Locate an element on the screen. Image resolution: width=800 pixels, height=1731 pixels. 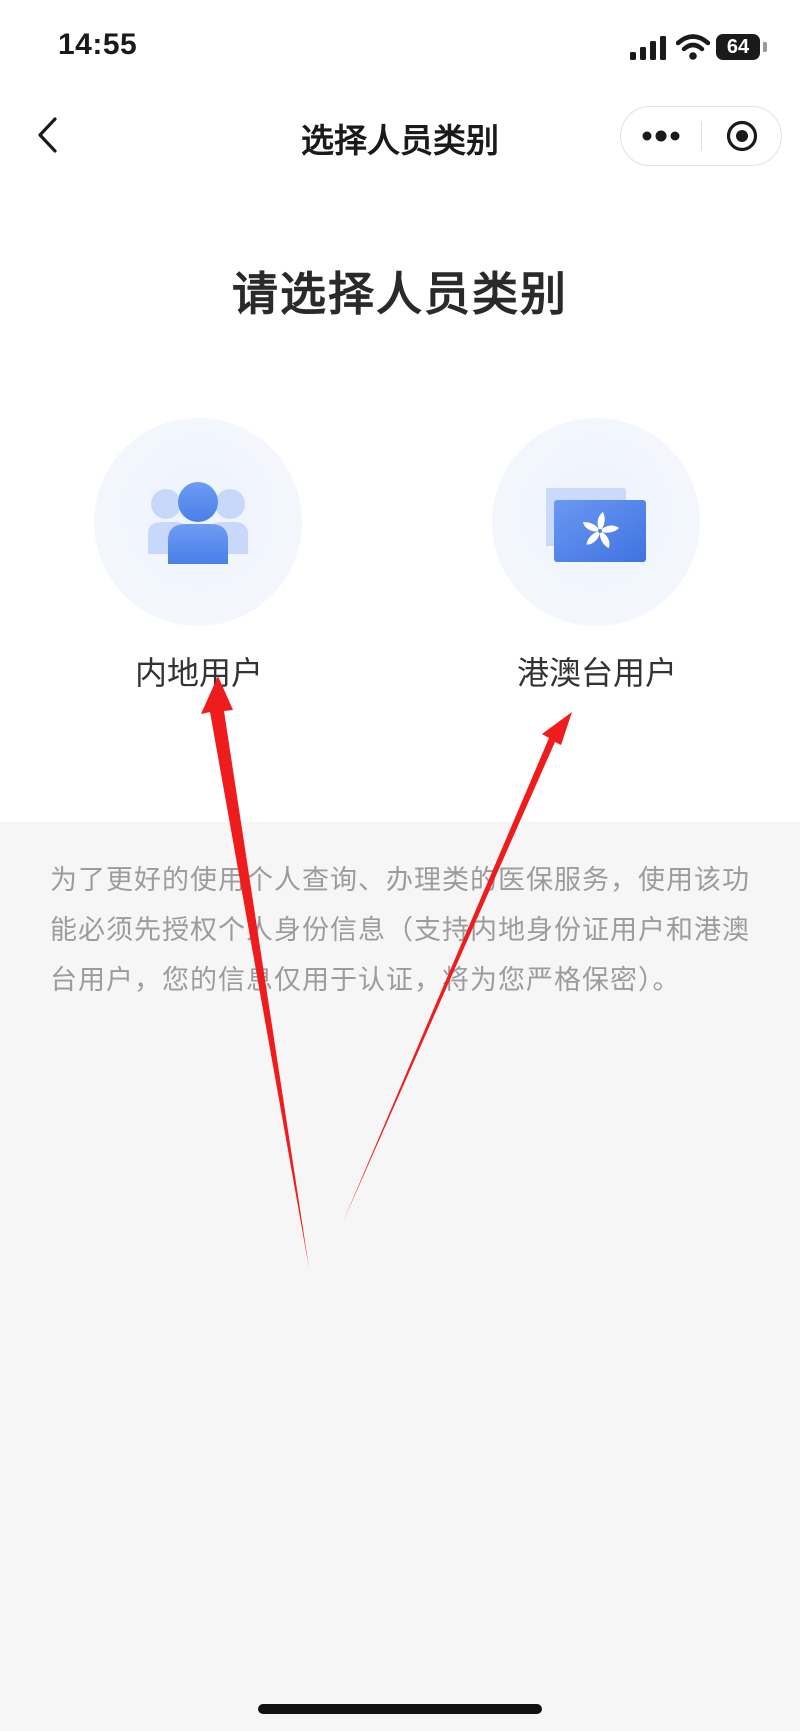
more-button is located at coordinates (661, 136).